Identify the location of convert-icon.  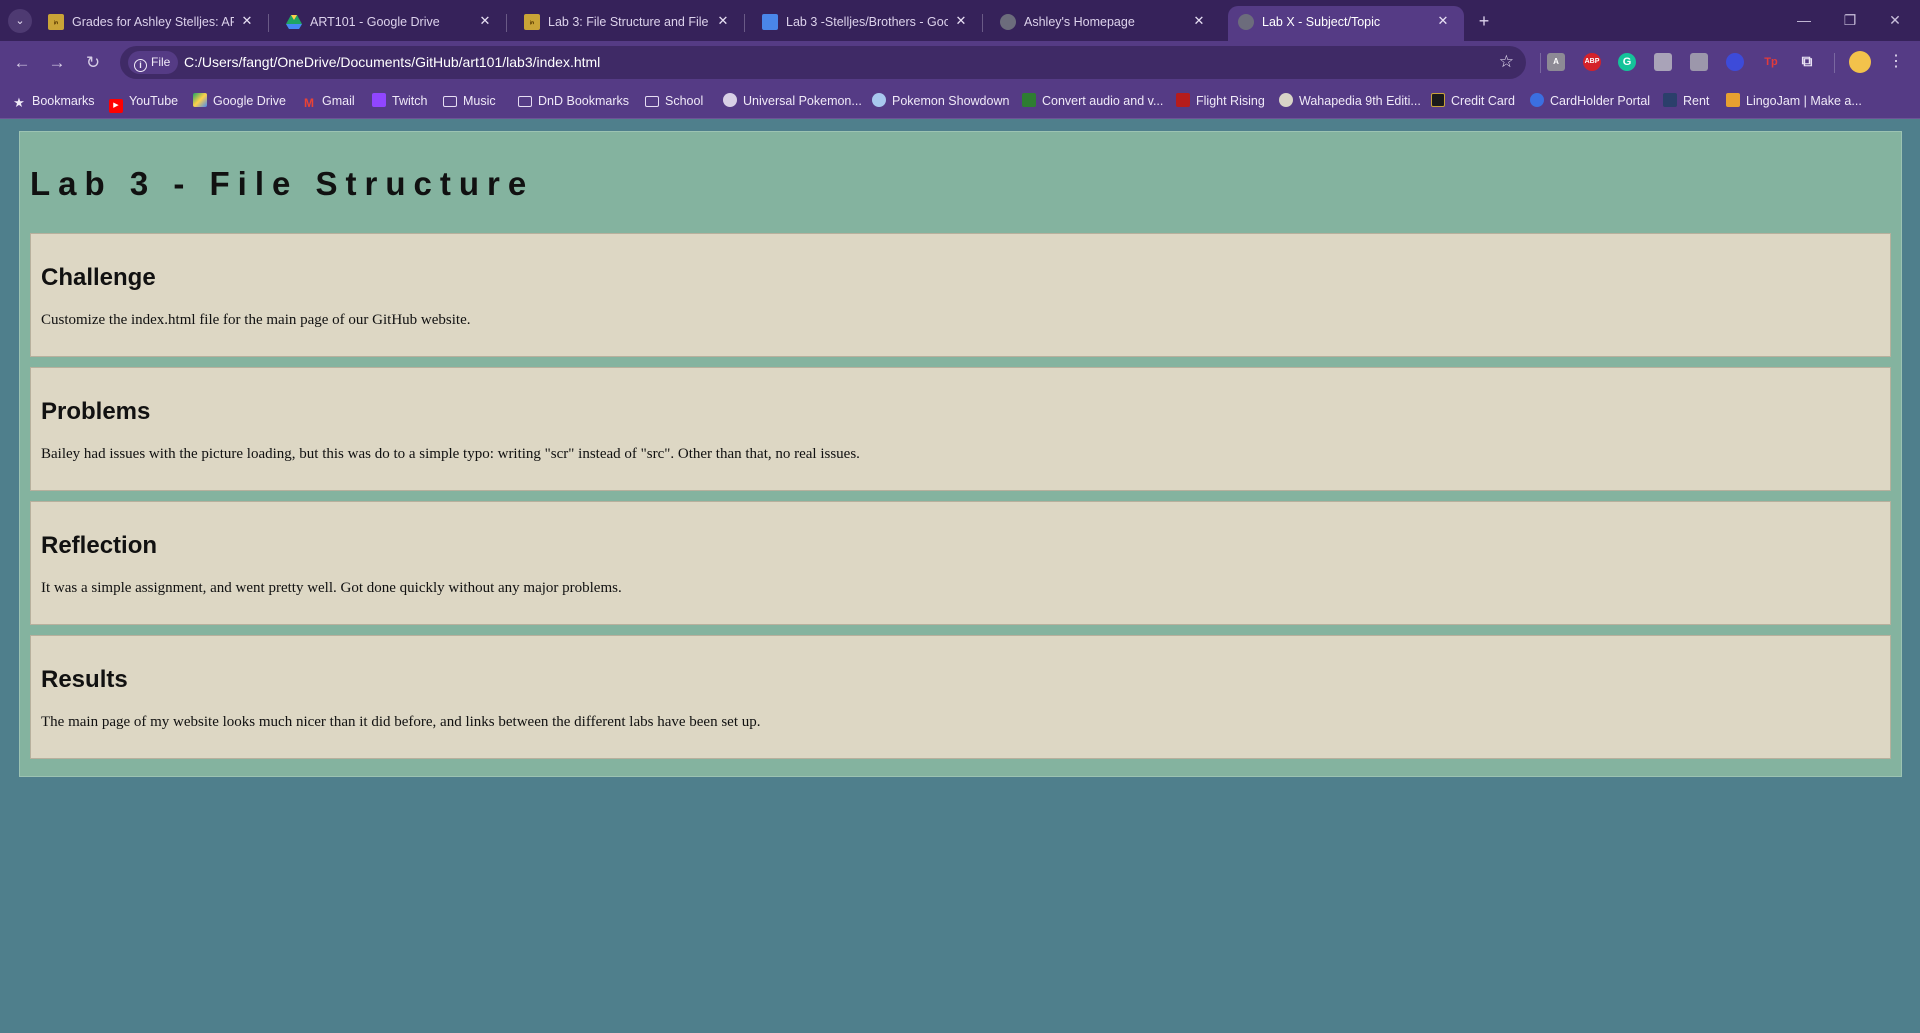
(1029, 100).